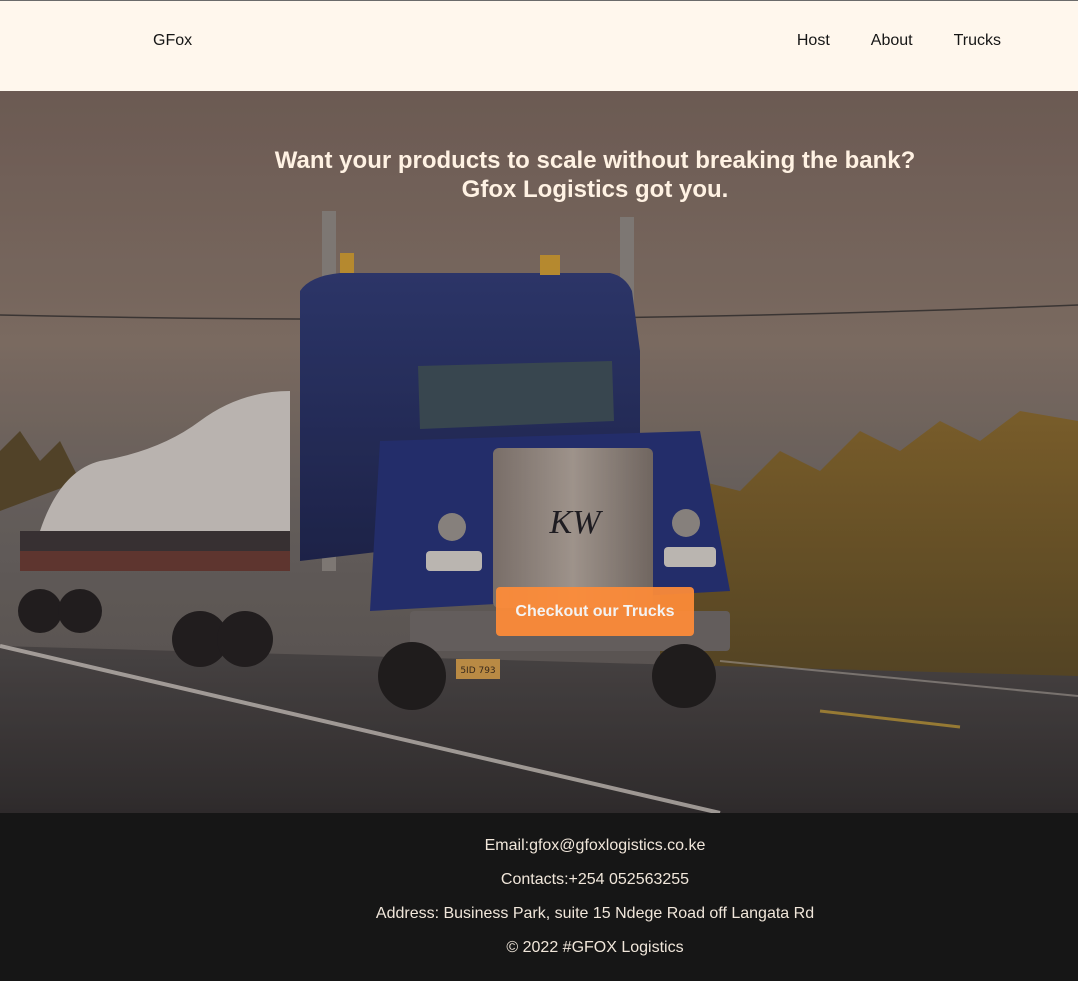  I want to click on nav-link-host: Host, so click(813, 41).